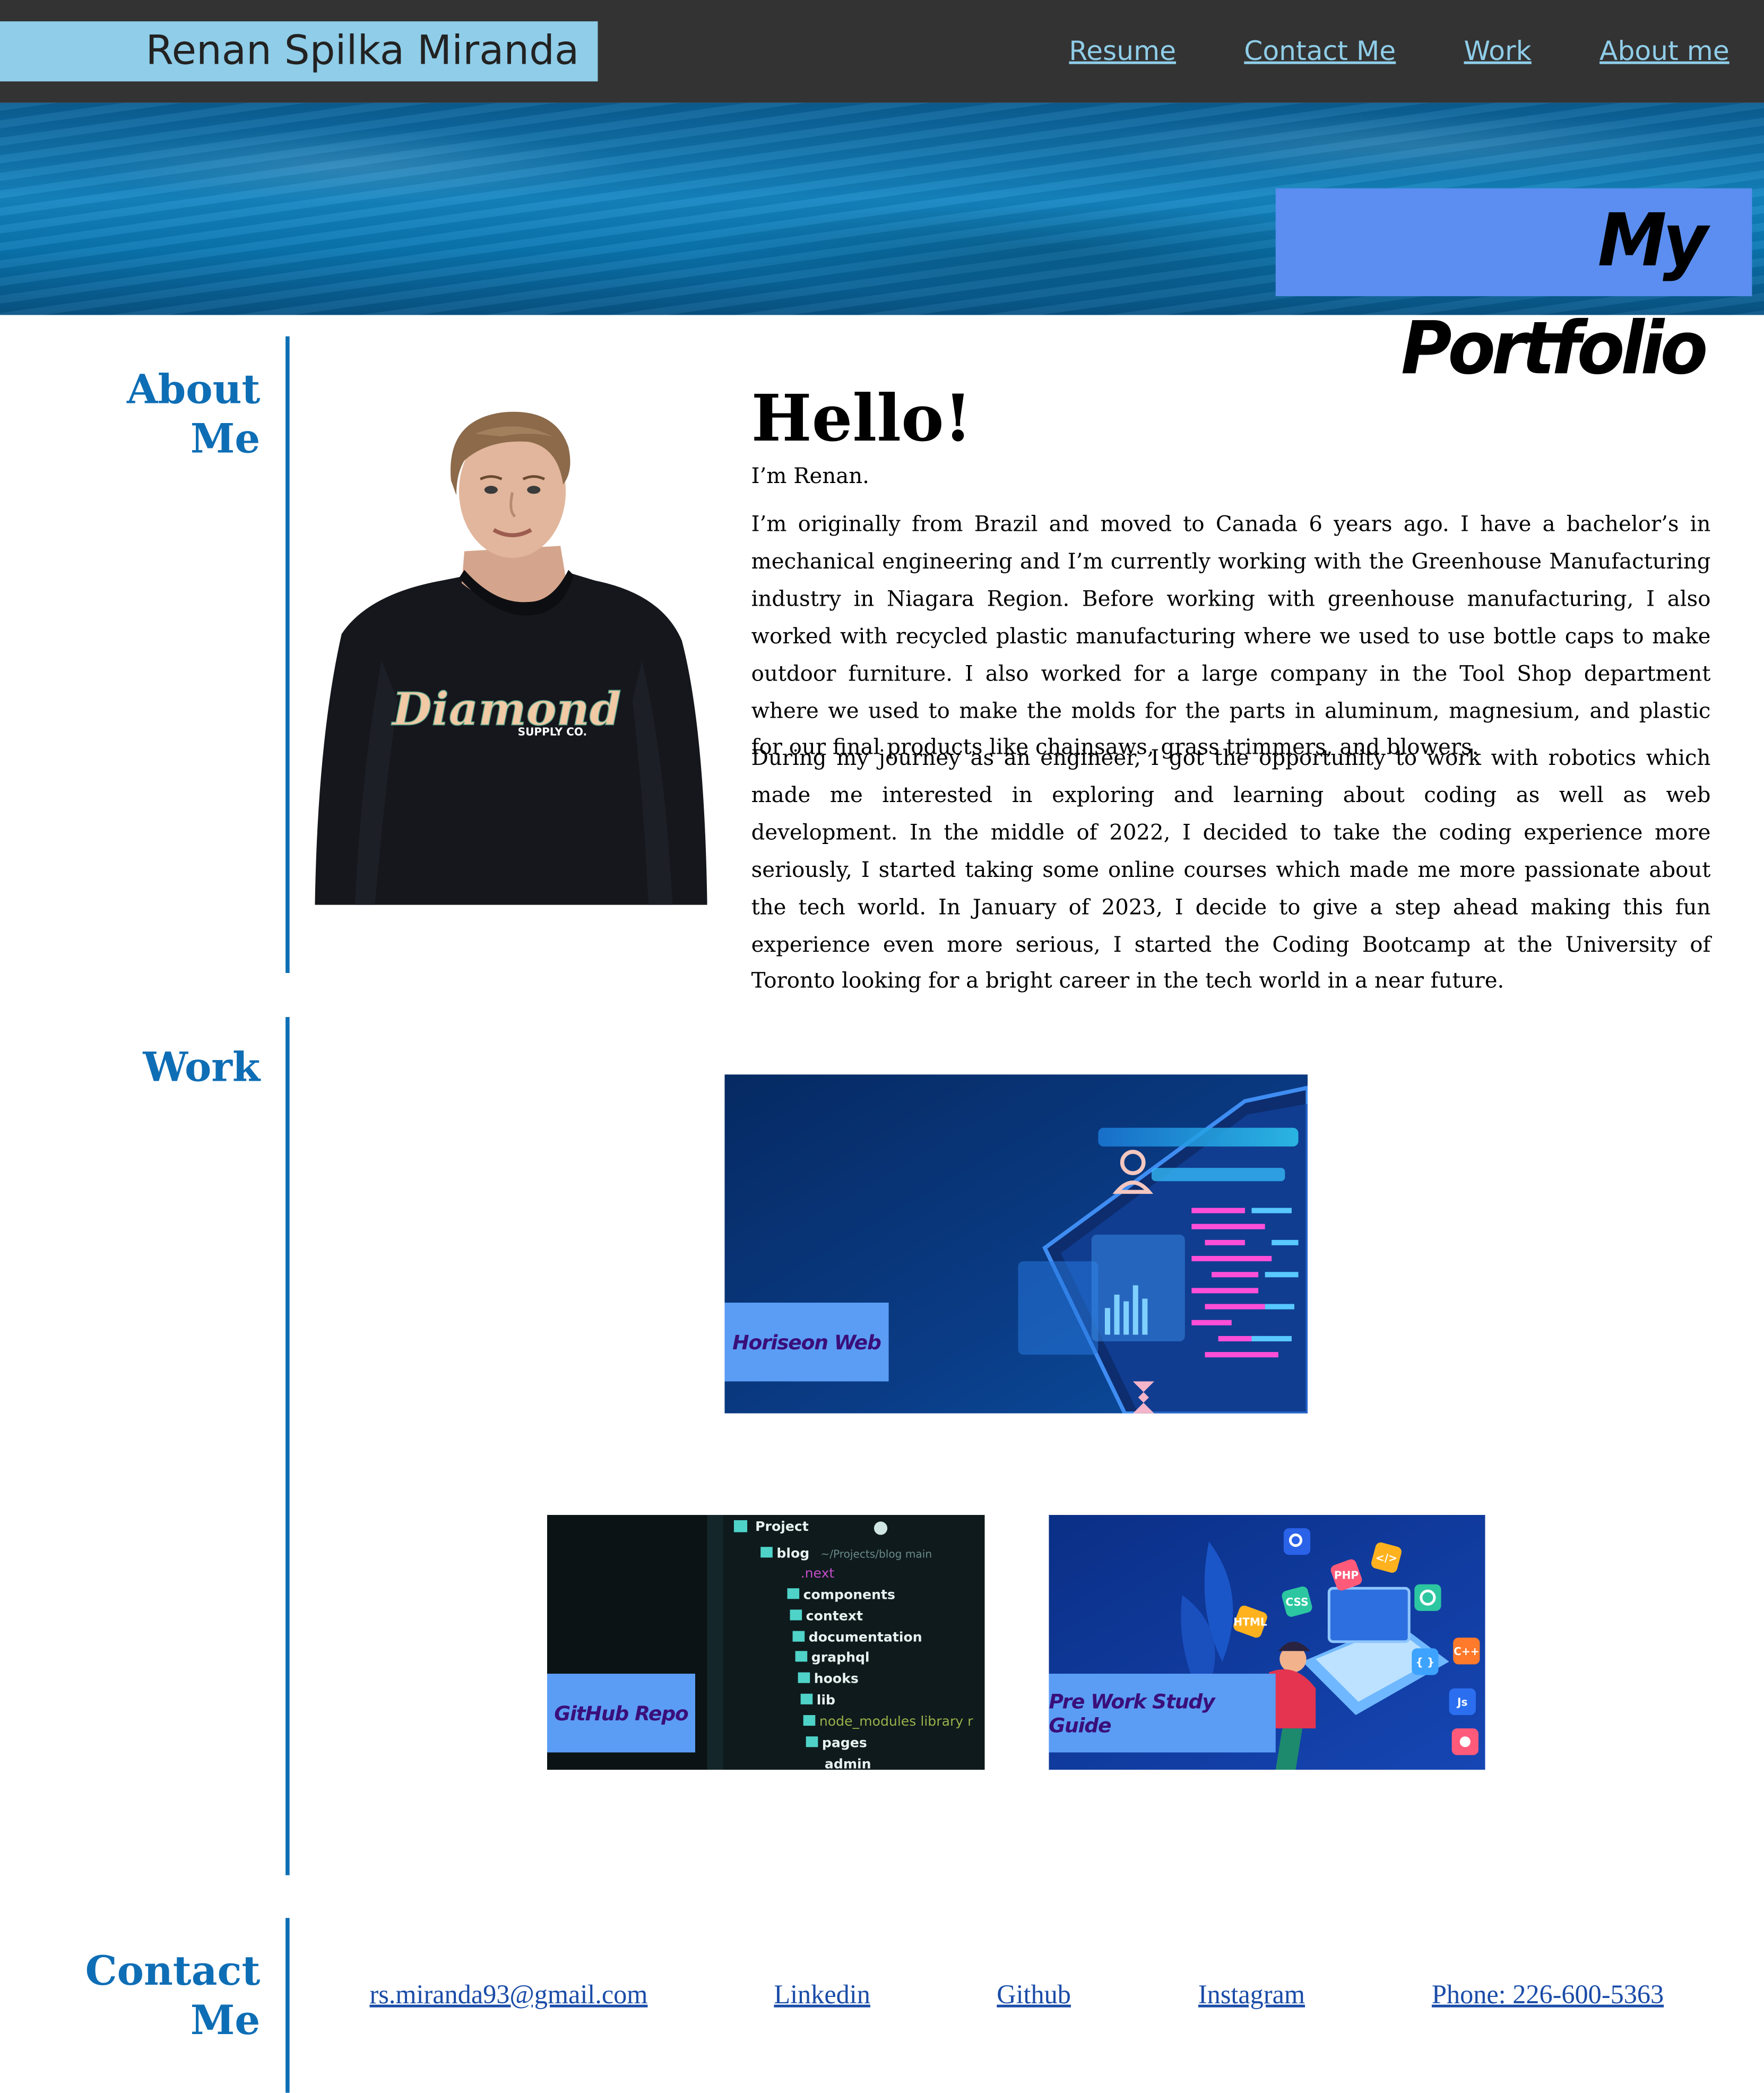 Image resolution: width=1764 pixels, height=2093 pixels. Describe the element at coordinates (810, 476) in the screenshot. I see `about-intro: I’m Renan.` at that location.